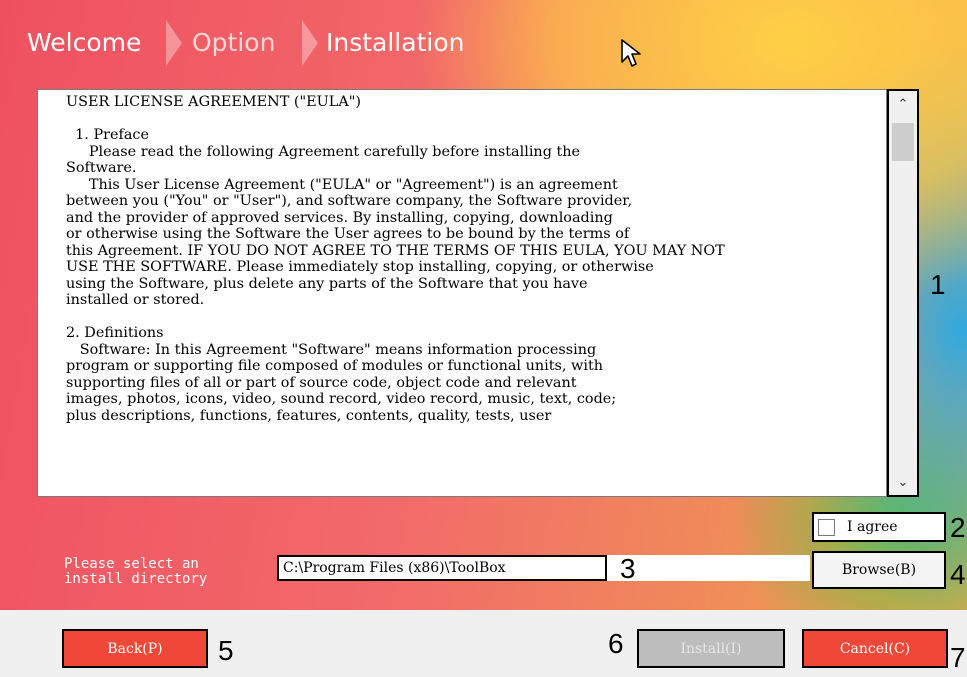 Image resolution: width=967 pixels, height=677 pixels. Describe the element at coordinates (938, 284) in the screenshot. I see `annotation-label-1: 1` at that location.